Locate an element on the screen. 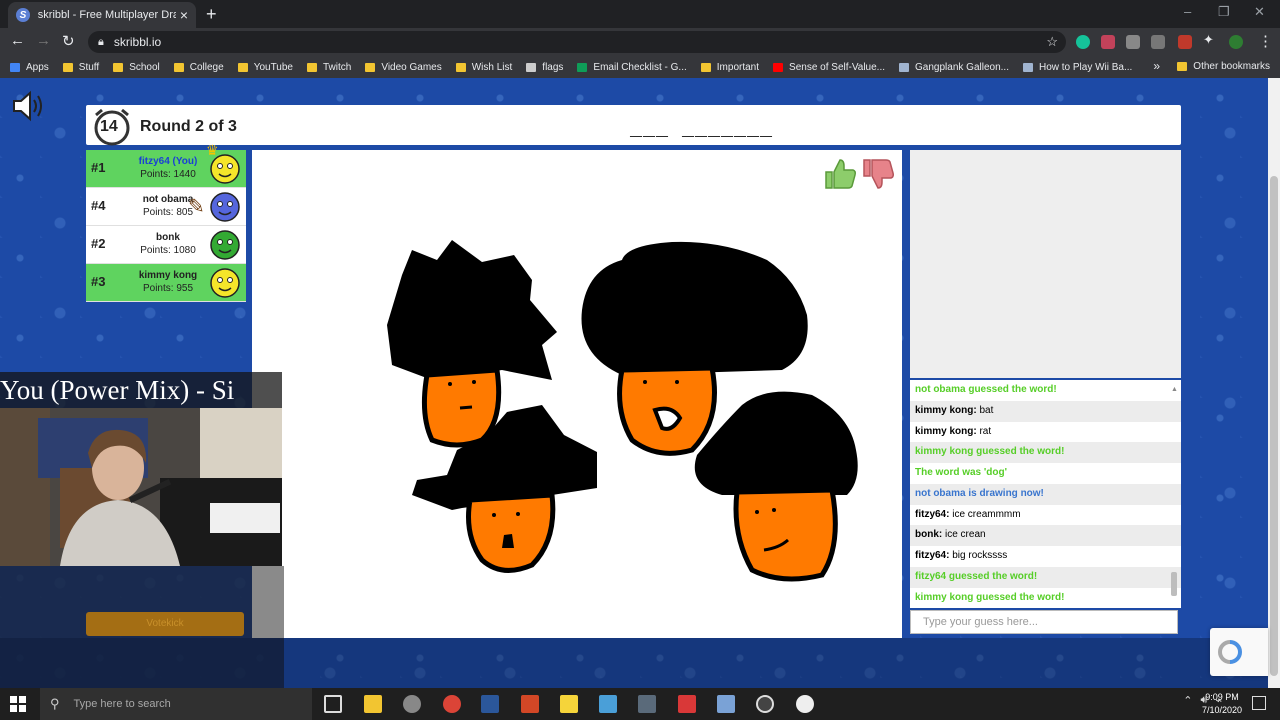 The width and height of the screenshot is (1280, 720). player-points: Points: 1080 is located at coordinates (168, 250).